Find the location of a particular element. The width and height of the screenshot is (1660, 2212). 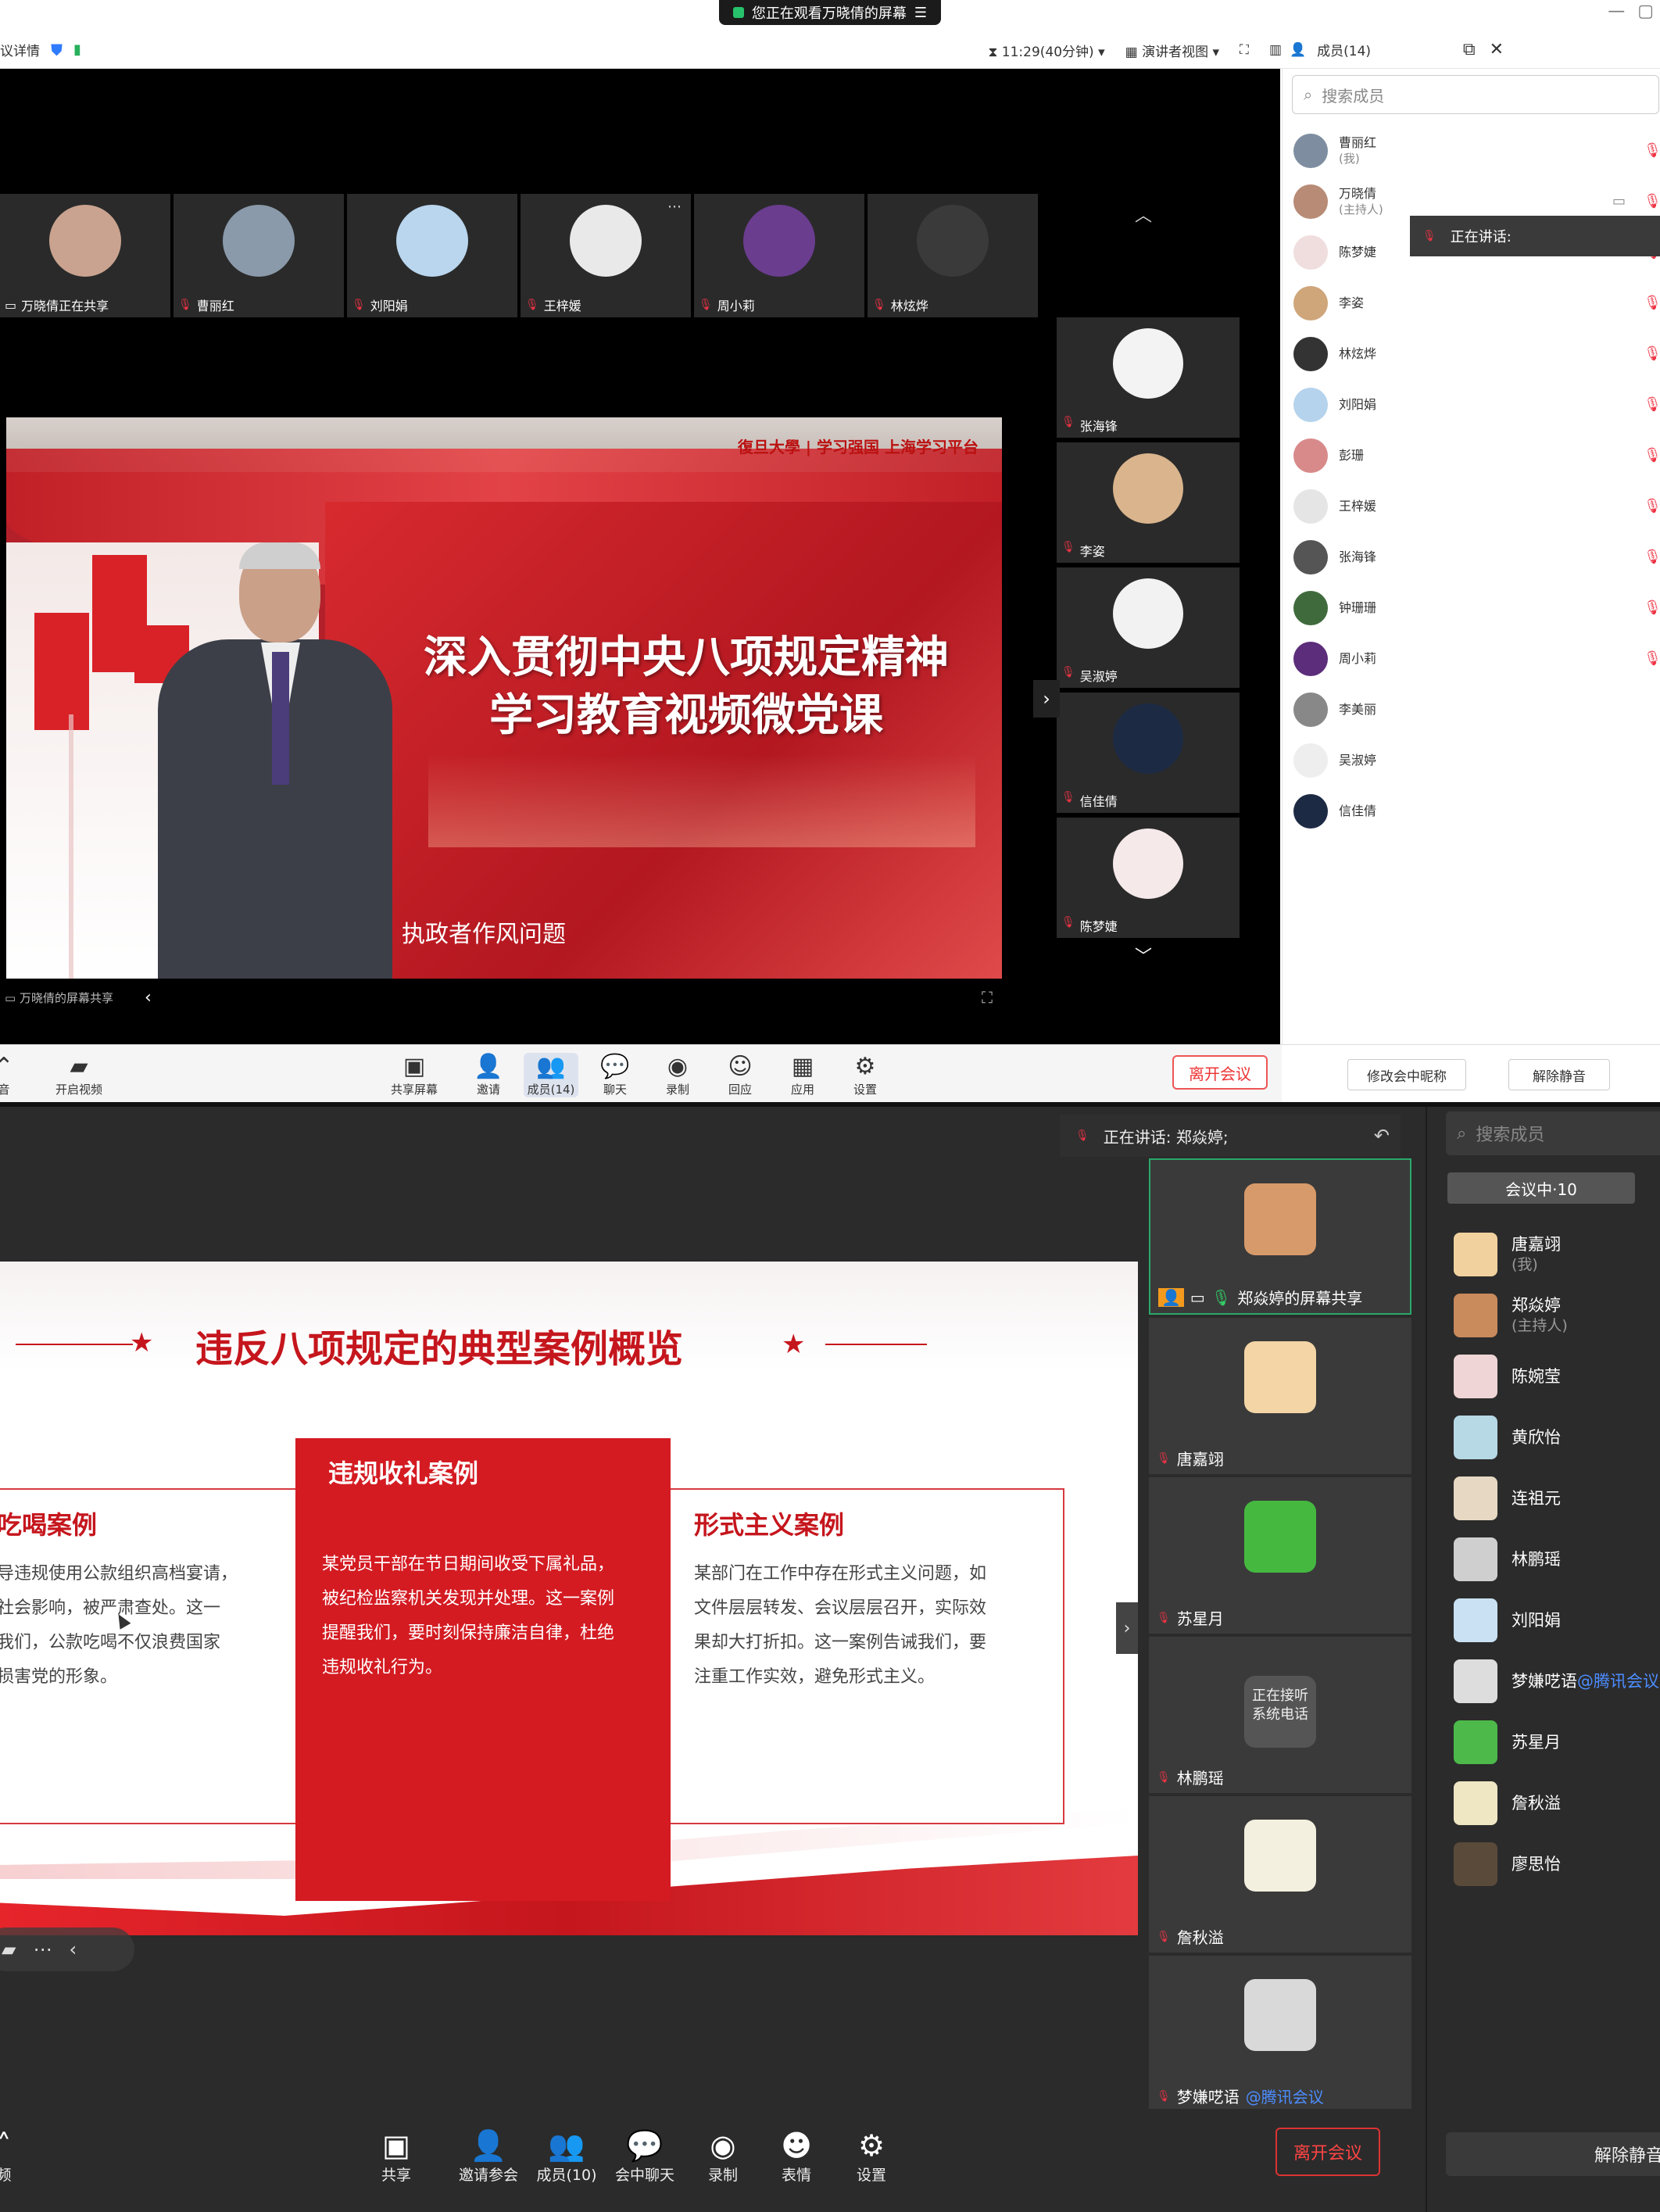

view-mode-dropdown: ▦ 演讲者视图 ▾ is located at coordinates (1172, 50).